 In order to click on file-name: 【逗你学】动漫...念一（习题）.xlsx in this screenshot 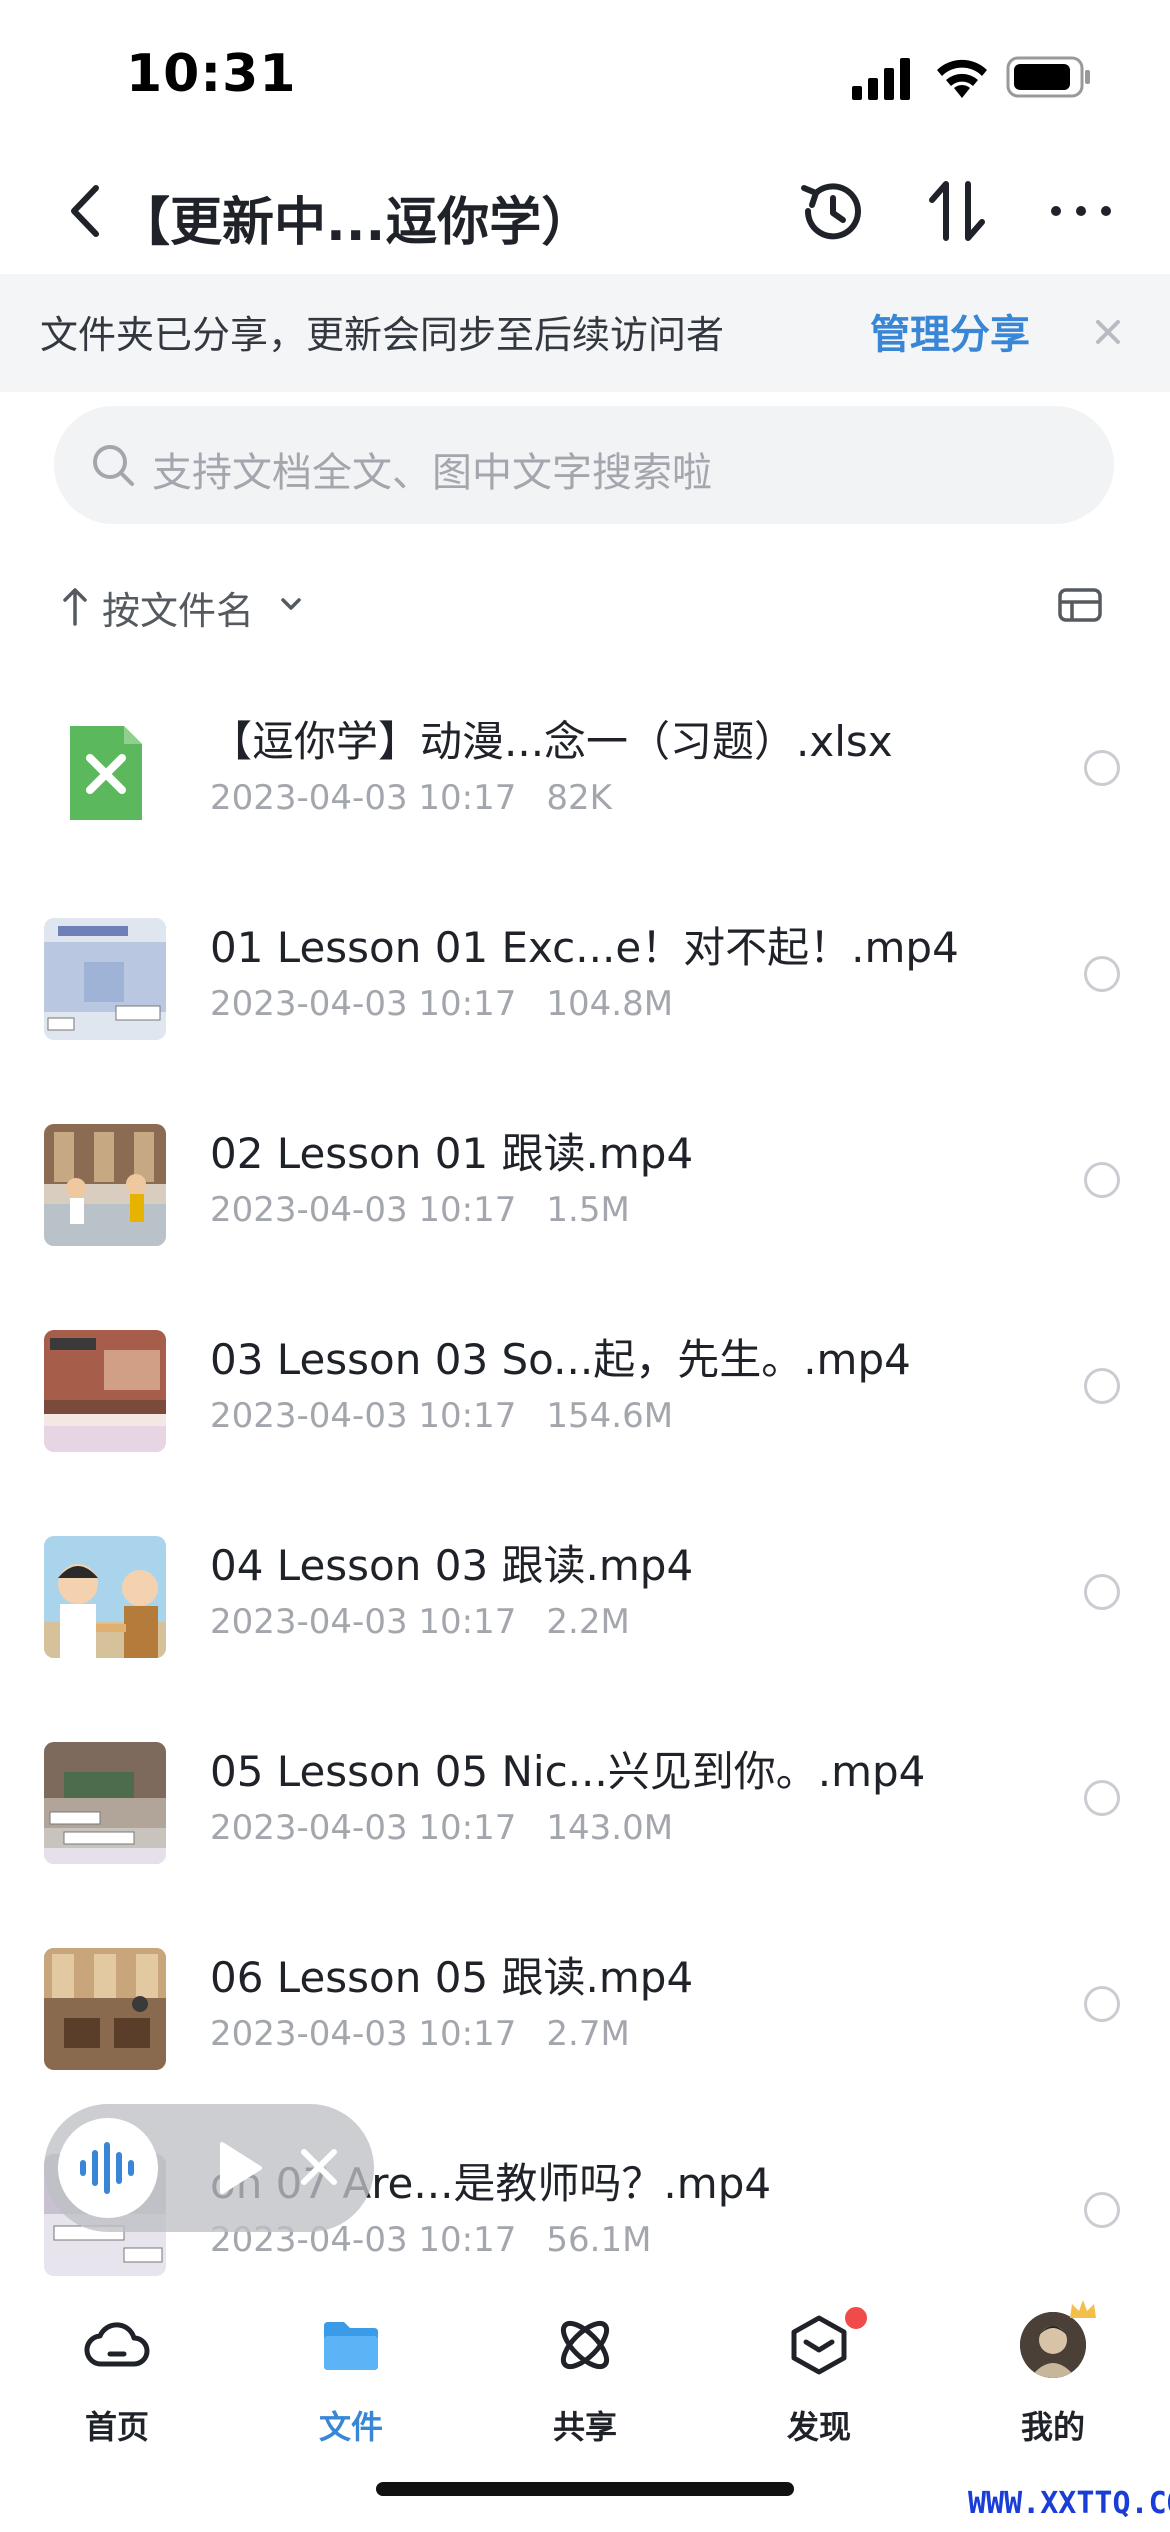, I will do `click(551, 741)`.